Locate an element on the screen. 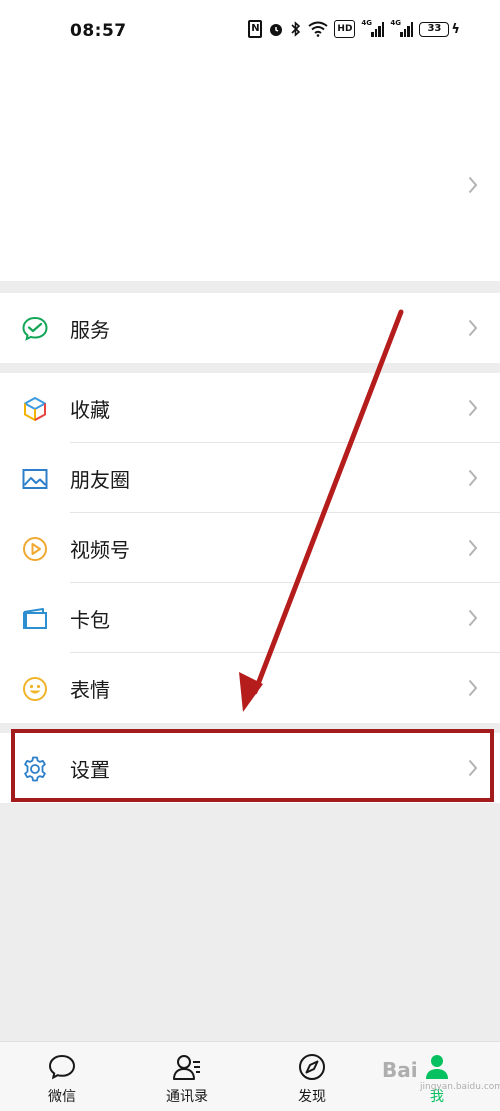 Image resolution: width=500 pixels, height=1111 pixels. tab-contacts: 通讯录 is located at coordinates (187, 1076).